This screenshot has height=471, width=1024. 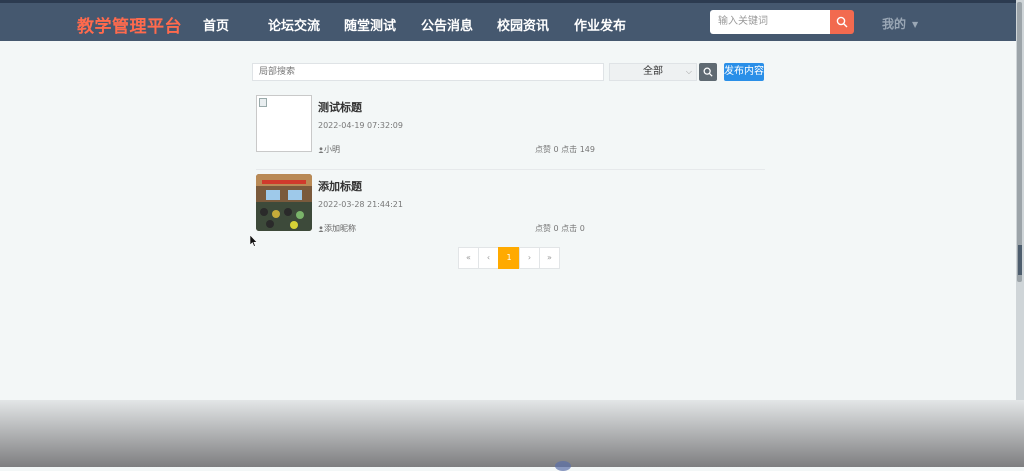 I want to click on bottom-fade-area, so click(x=512, y=433).